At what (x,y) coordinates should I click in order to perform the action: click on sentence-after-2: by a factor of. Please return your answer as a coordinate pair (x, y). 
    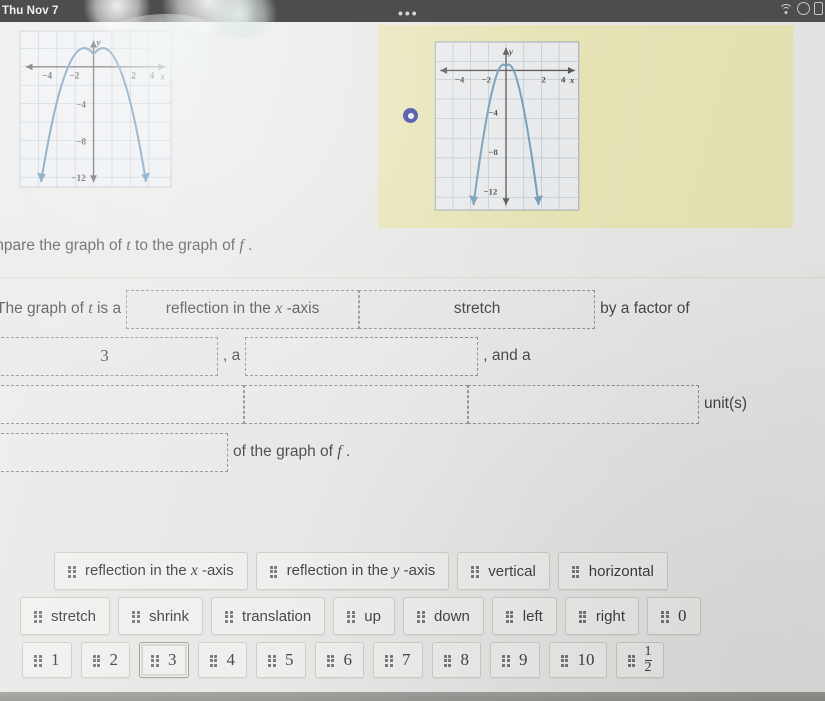
    Looking at the image, I should click on (645, 308).